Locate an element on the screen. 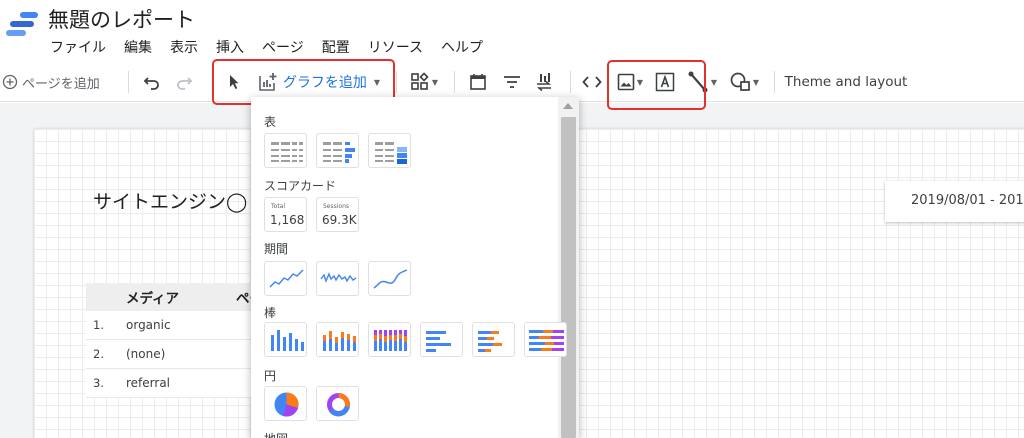 This screenshot has height=438, width=1024. image-icon is located at coordinates (626, 82).